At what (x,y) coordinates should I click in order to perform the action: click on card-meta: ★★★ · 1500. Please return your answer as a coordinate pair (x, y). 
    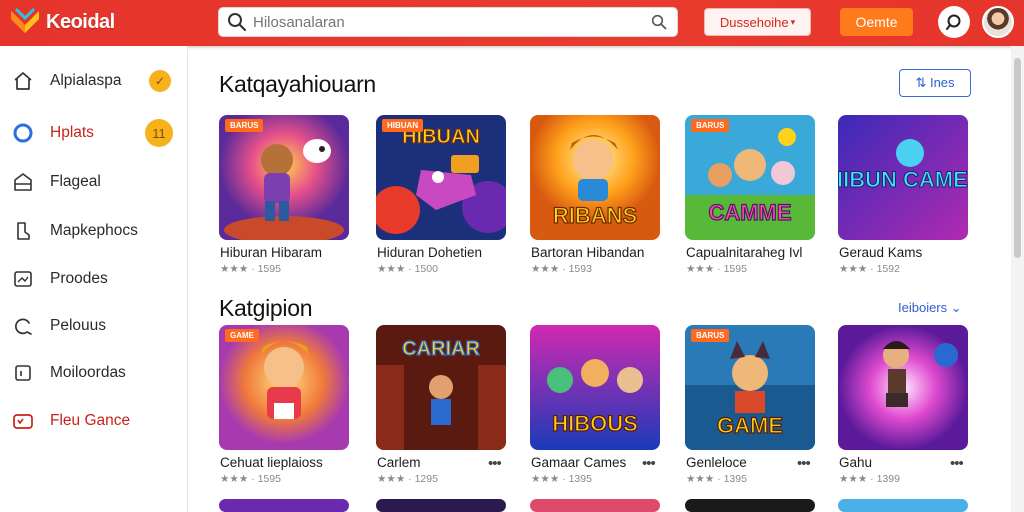
    Looking at the image, I should click on (407, 269).